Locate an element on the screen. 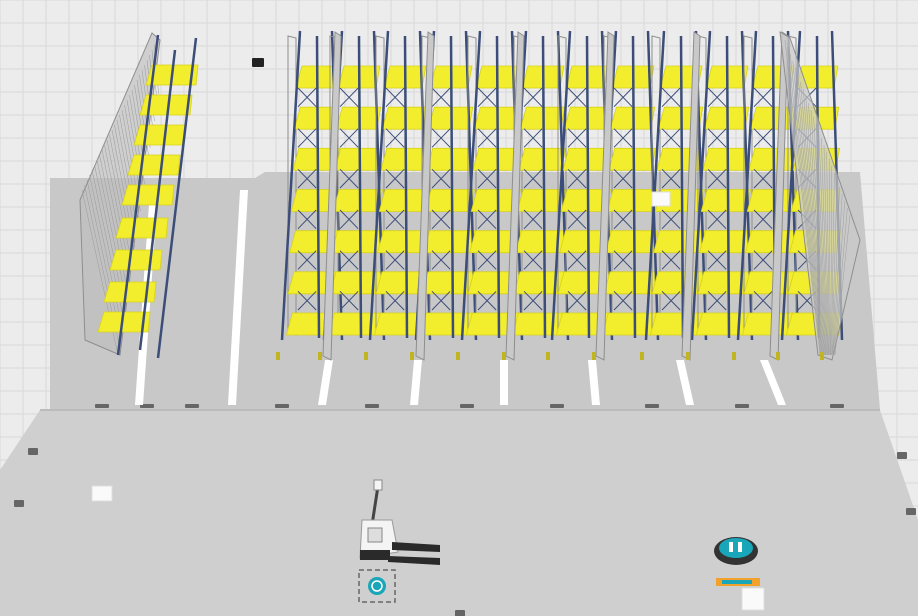 Image resolution: width=918 pixels, height=616 pixels. charger-top is located at coordinates (736, 548).